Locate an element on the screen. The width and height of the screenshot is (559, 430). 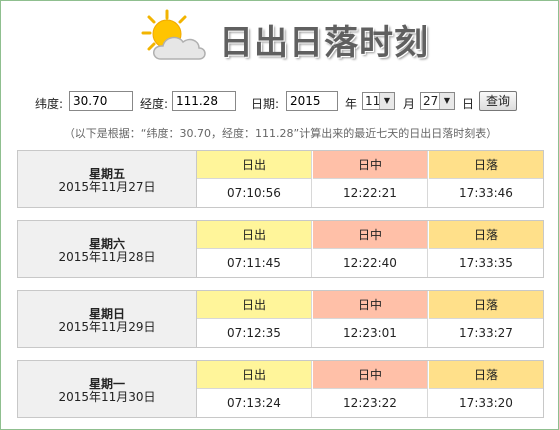
month-unit: 月 is located at coordinates (409, 104).